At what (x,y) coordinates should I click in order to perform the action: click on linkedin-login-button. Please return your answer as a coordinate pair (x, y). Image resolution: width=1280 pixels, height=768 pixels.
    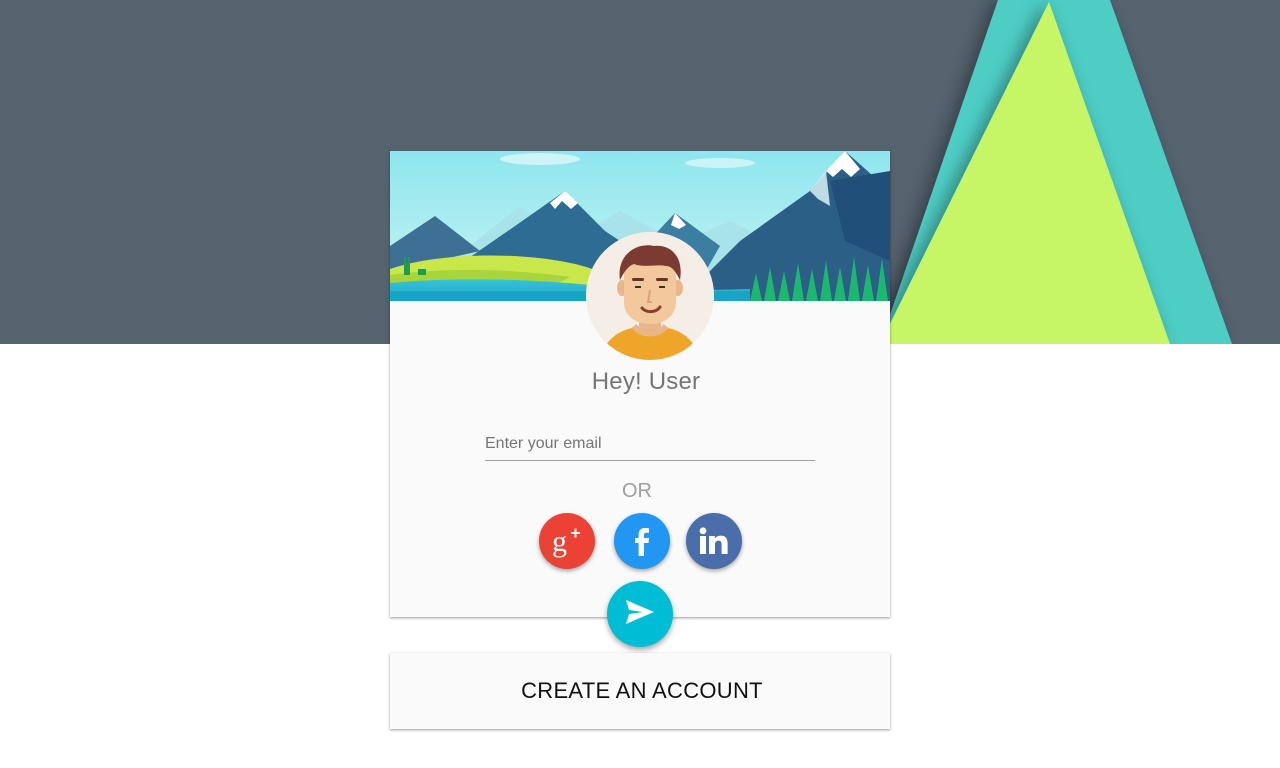
    Looking at the image, I should click on (714, 541).